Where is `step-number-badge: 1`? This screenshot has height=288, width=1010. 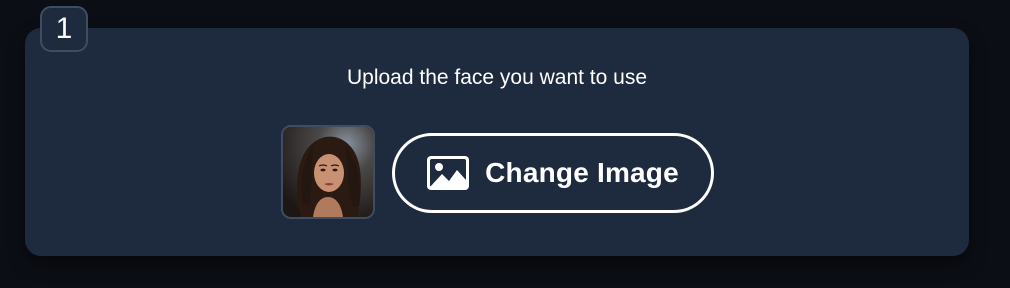
step-number-badge: 1 is located at coordinates (64, 29).